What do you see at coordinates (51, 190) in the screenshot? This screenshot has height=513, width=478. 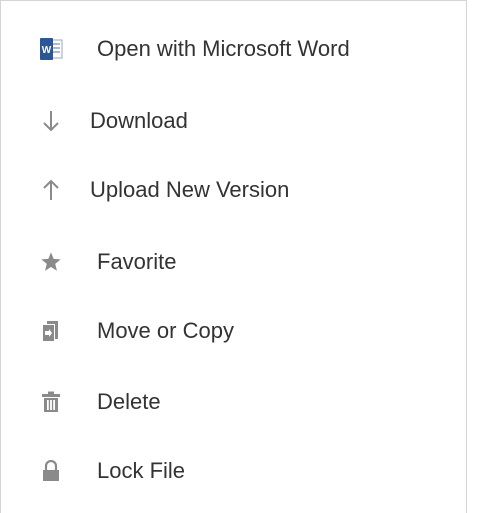 I see `upload-arrow-icon` at bounding box center [51, 190].